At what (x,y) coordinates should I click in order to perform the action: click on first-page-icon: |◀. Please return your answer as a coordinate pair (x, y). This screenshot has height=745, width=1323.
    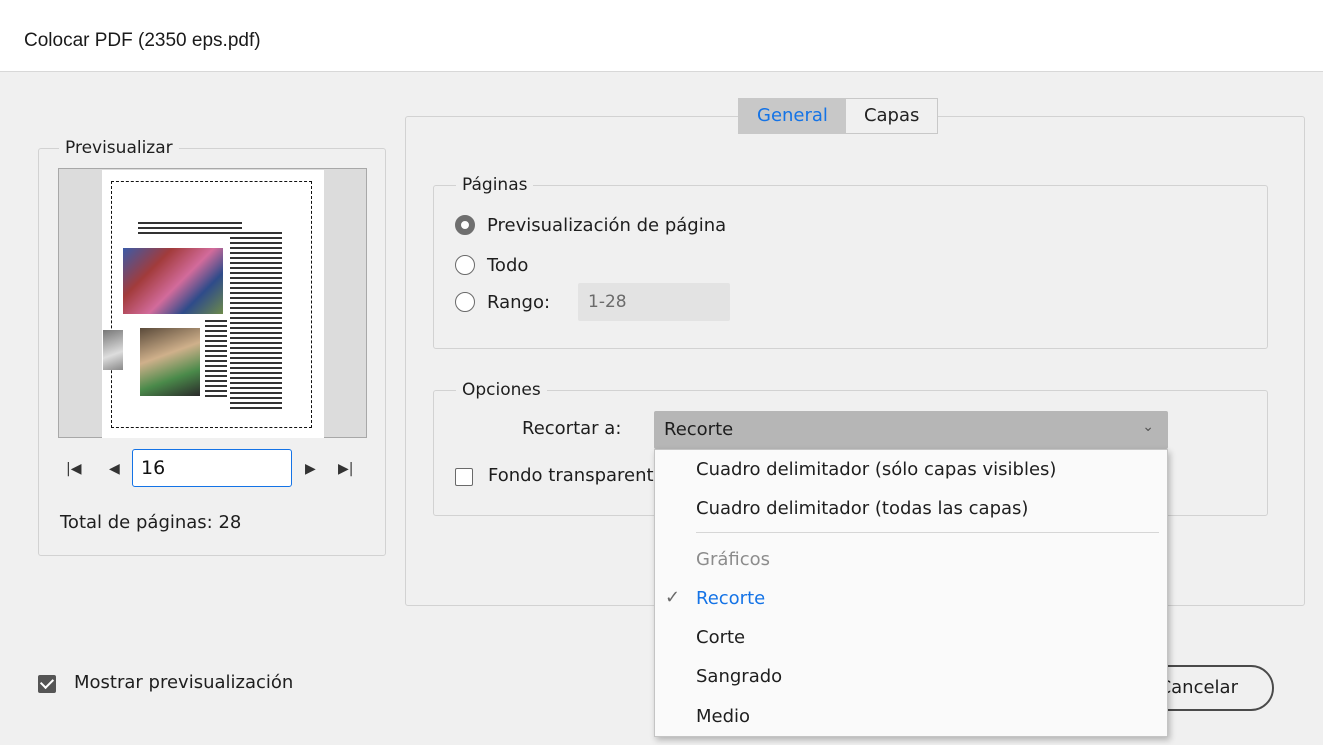
    Looking at the image, I should click on (73, 469).